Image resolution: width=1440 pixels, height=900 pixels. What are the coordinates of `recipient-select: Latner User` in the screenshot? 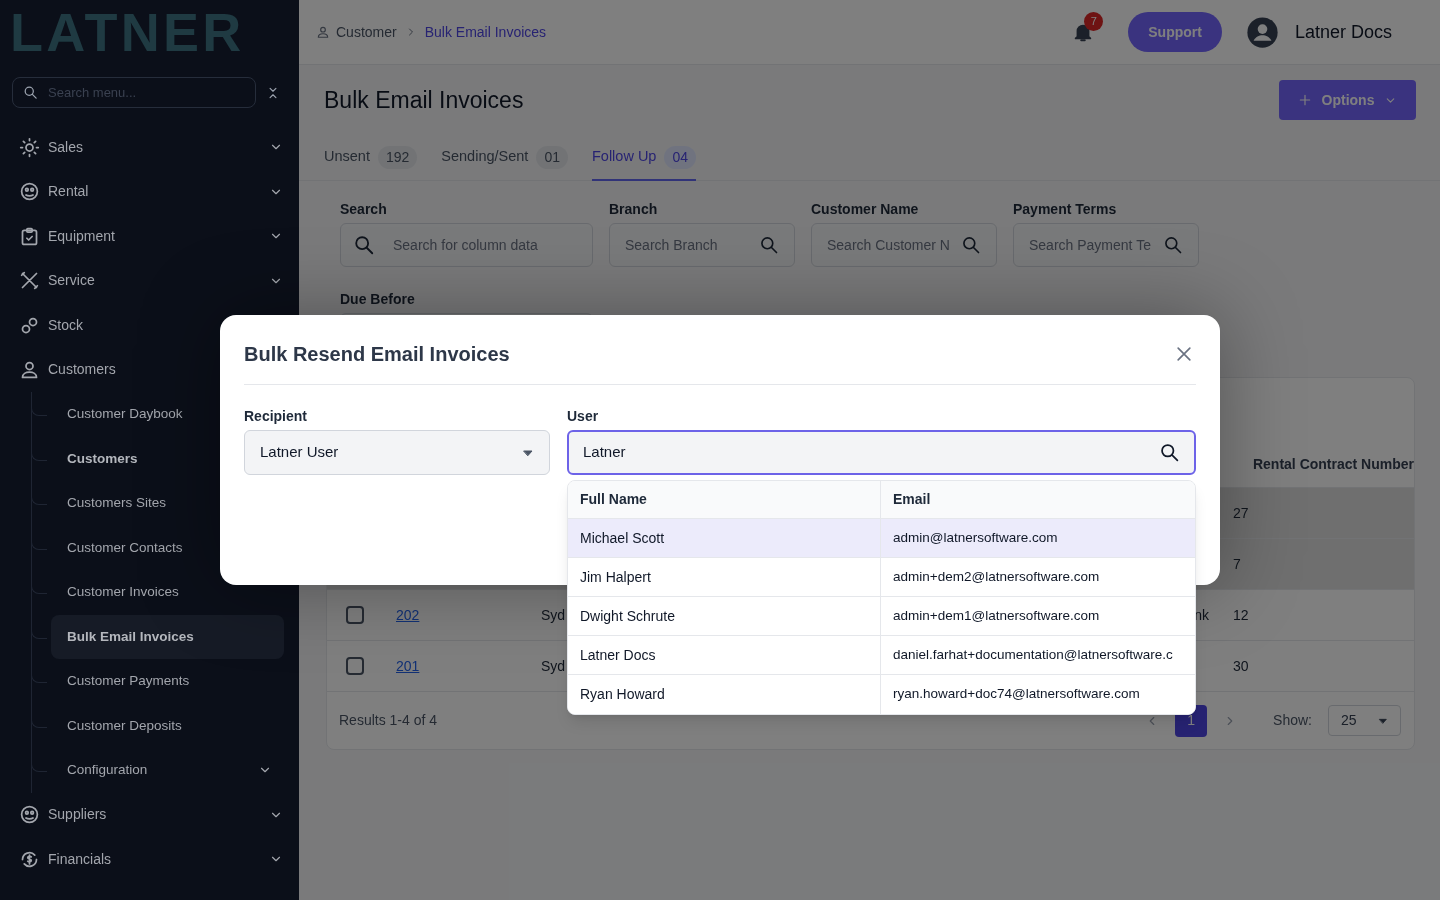 It's located at (397, 452).